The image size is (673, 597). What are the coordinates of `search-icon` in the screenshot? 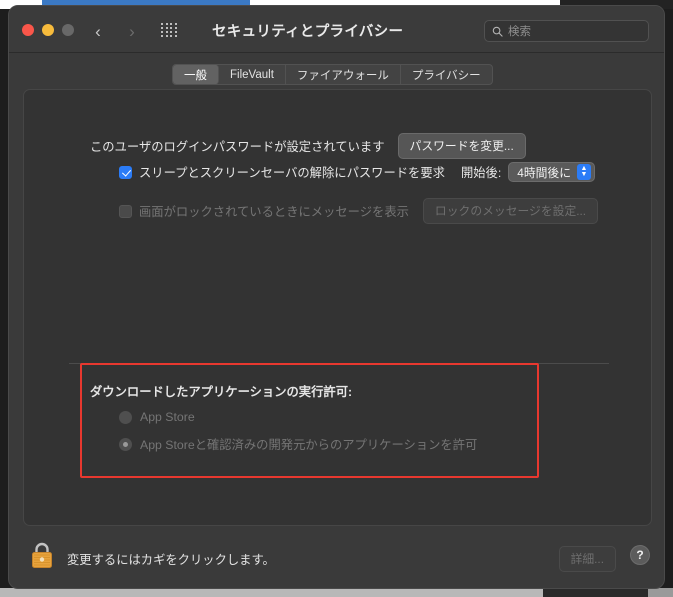 It's located at (497, 31).